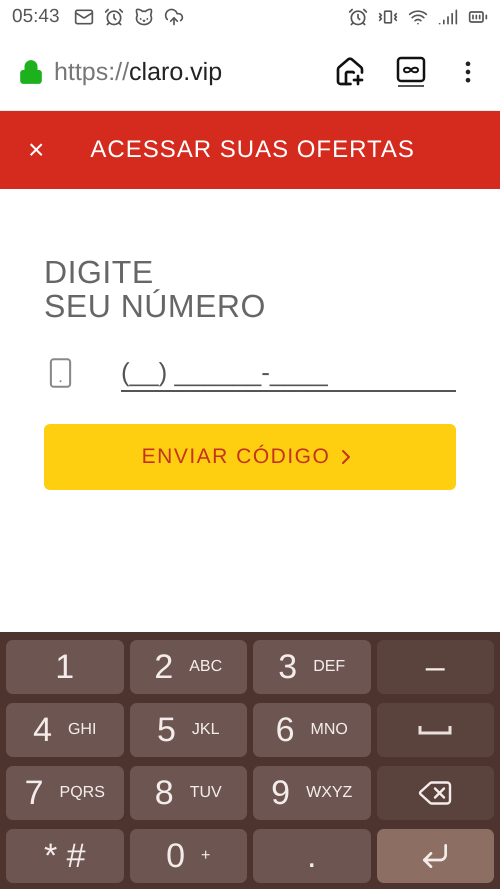  I want to click on keyboard-key: 7 PQRS, so click(65, 793).